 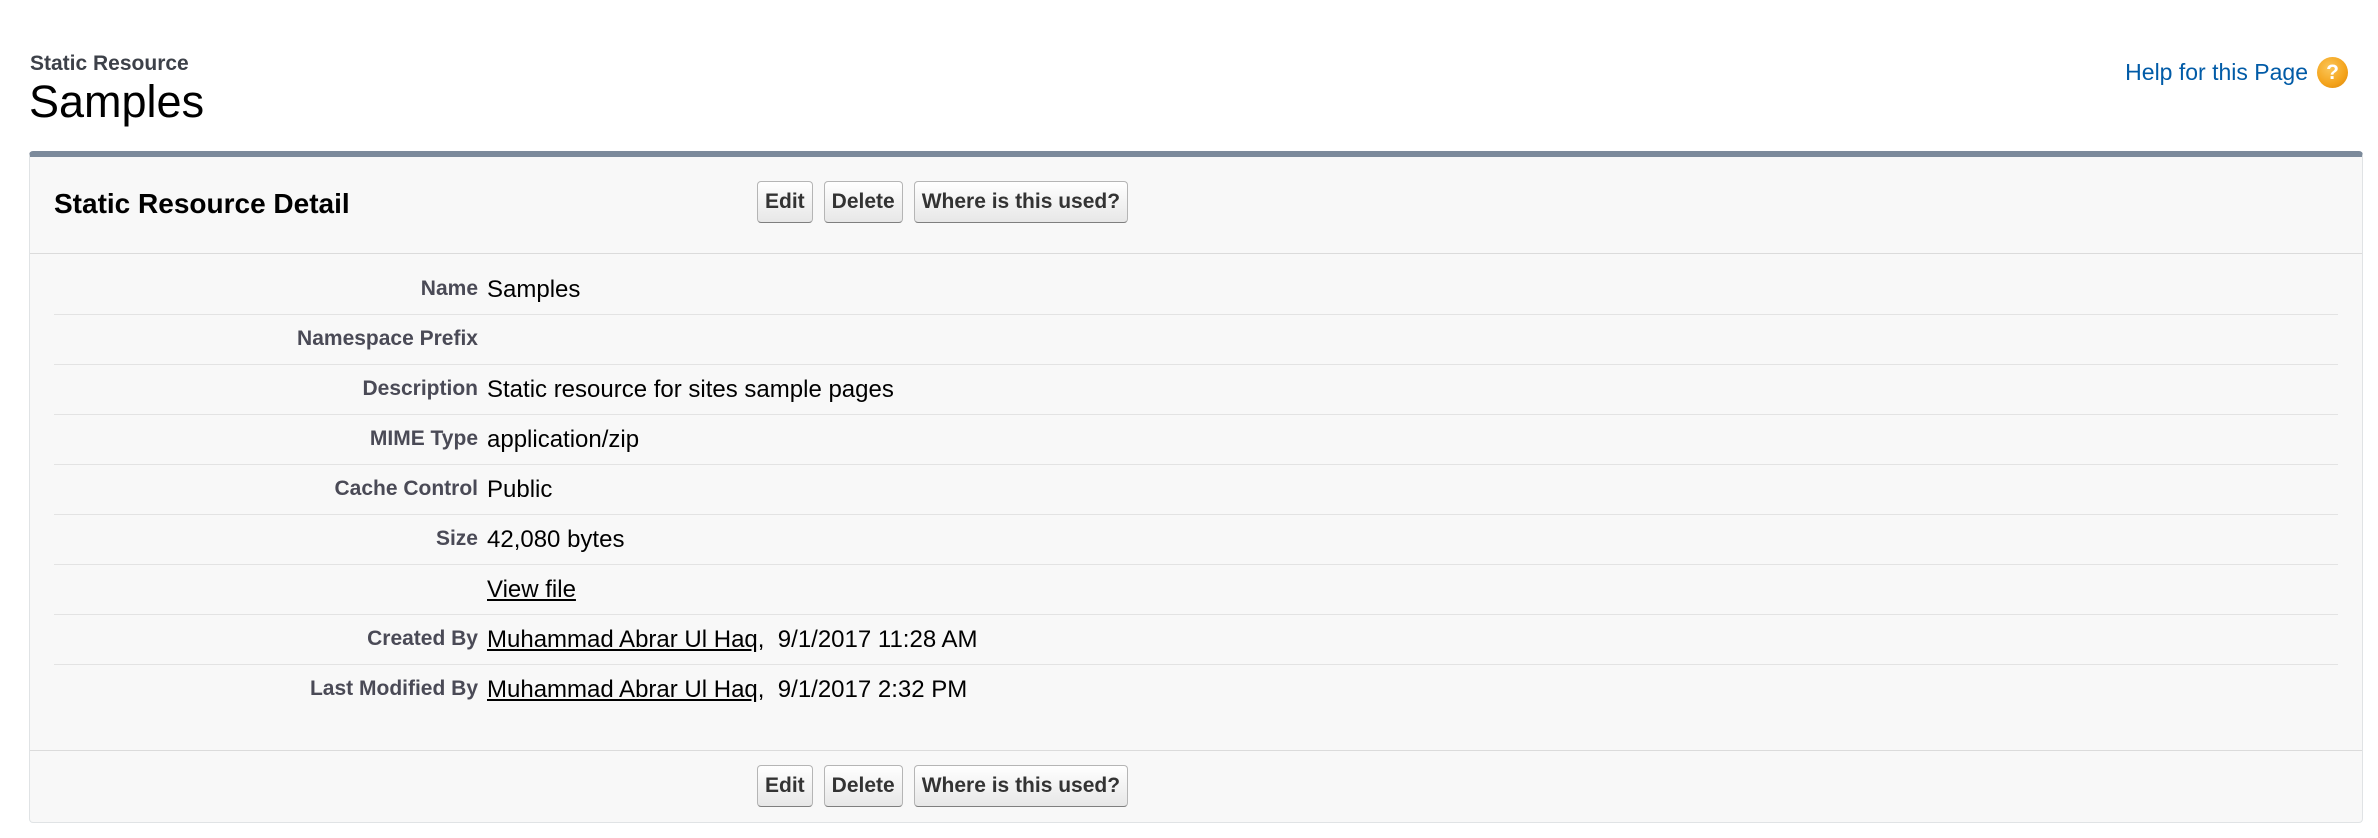 What do you see at coordinates (1196, 540) in the screenshot?
I see `field-row-size: Size 42,080 bytes` at bounding box center [1196, 540].